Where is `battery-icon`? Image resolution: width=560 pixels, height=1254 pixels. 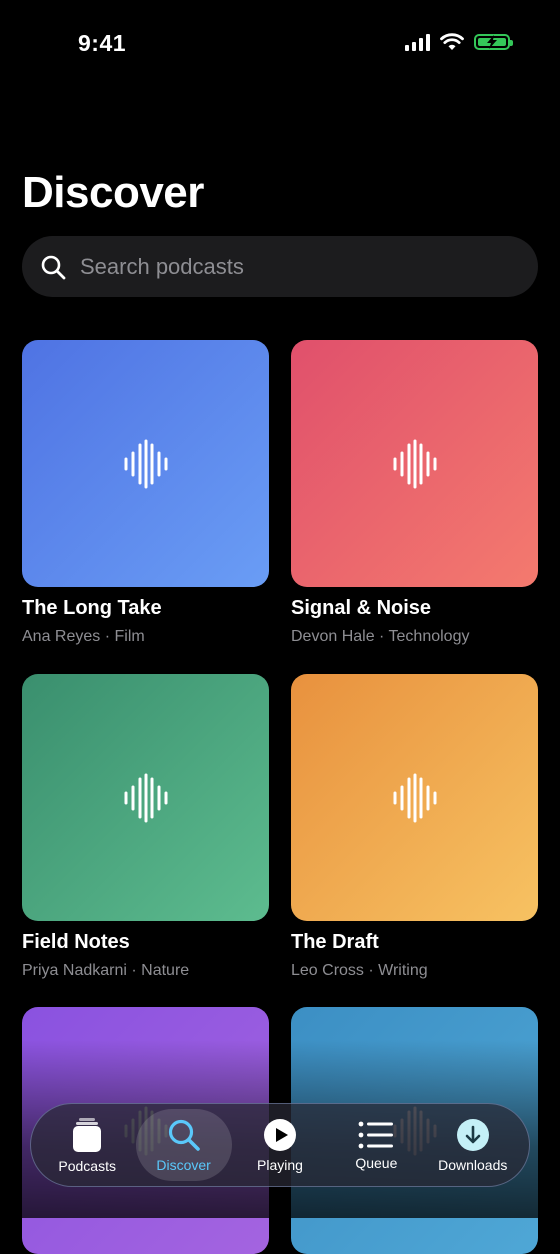 battery-icon is located at coordinates (493, 42).